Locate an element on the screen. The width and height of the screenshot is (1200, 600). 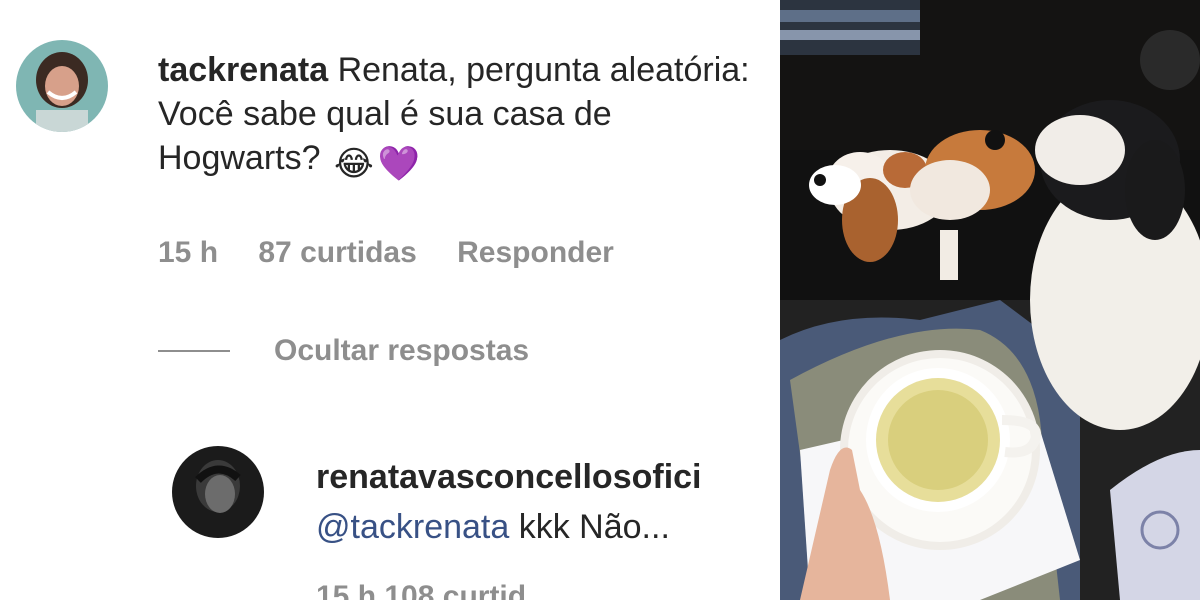
purple-heart-emoji-icon: 💜 is located at coordinates (399, 164).